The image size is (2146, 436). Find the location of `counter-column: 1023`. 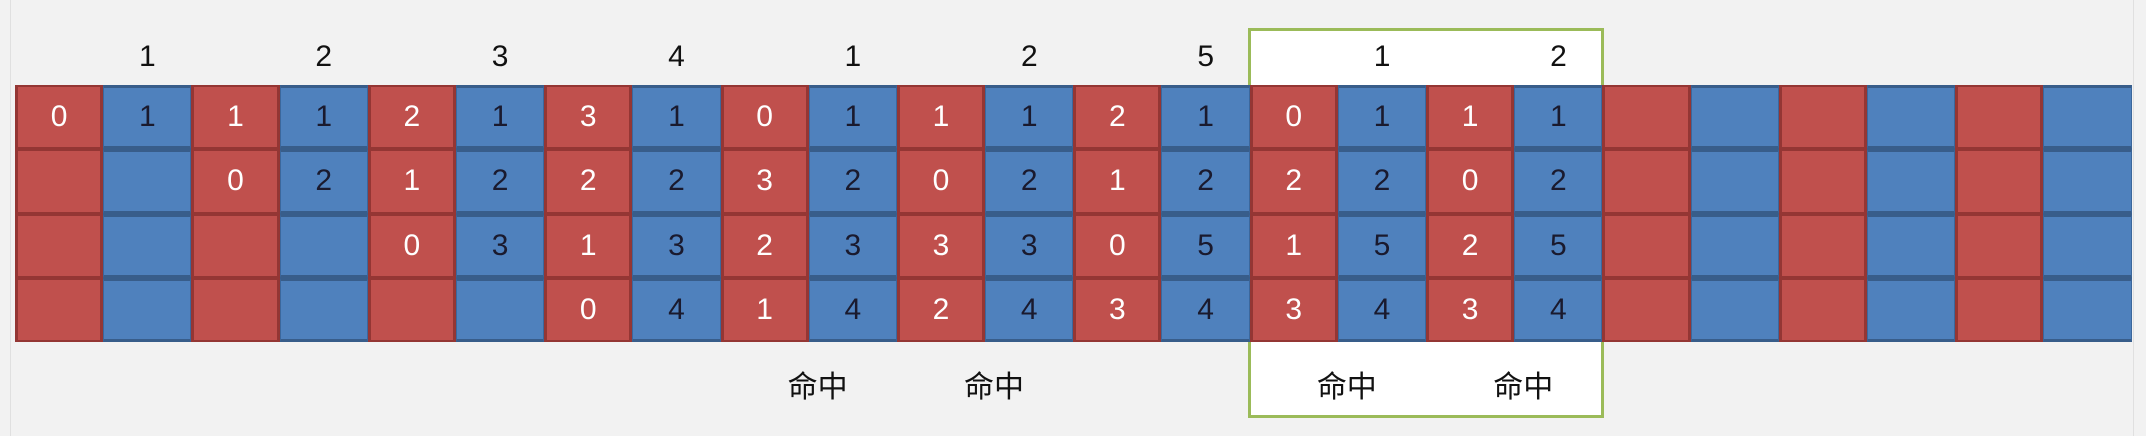

counter-column: 1023 is located at coordinates (1470, 213).